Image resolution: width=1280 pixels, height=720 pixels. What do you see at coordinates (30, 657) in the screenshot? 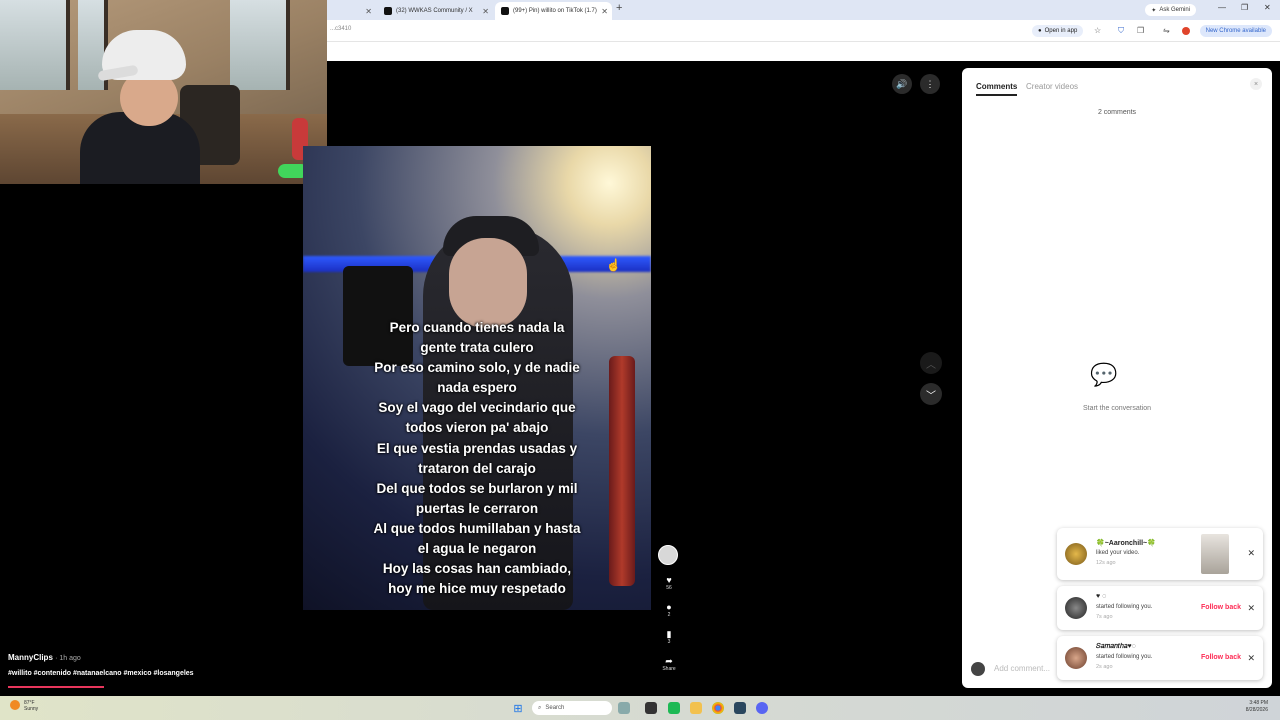
I see `author-name: MannyClips` at bounding box center [30, 657].